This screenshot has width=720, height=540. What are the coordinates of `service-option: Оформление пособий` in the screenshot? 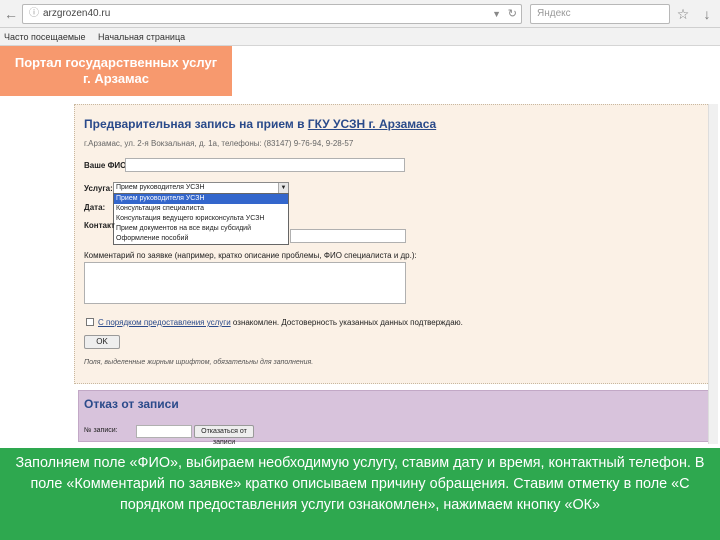 It's located at (201, 239).